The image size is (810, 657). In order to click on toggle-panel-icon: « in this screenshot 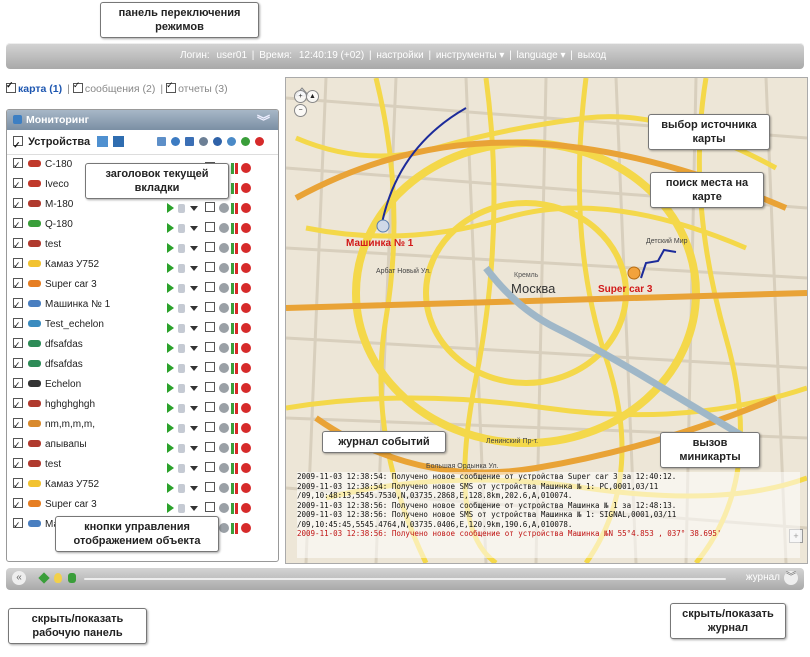, I will do `click(19, 578)`.